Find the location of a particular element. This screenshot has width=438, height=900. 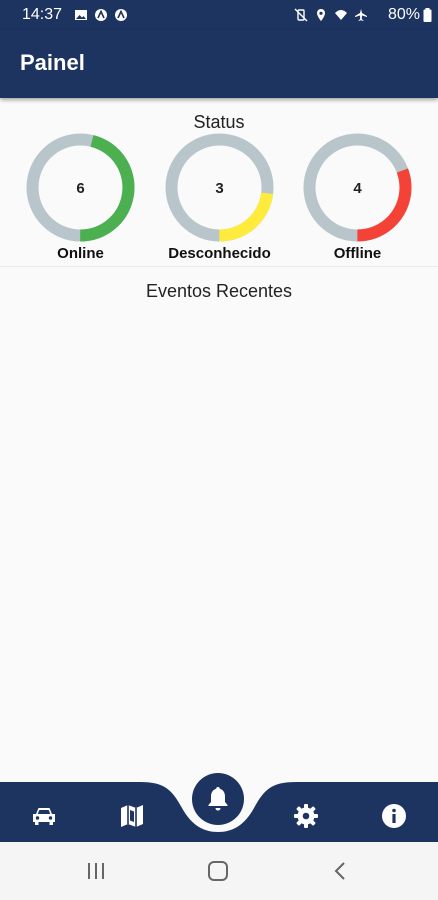

status-card-unknown: 3 Desconhecido is located at coordinates (219, 197).